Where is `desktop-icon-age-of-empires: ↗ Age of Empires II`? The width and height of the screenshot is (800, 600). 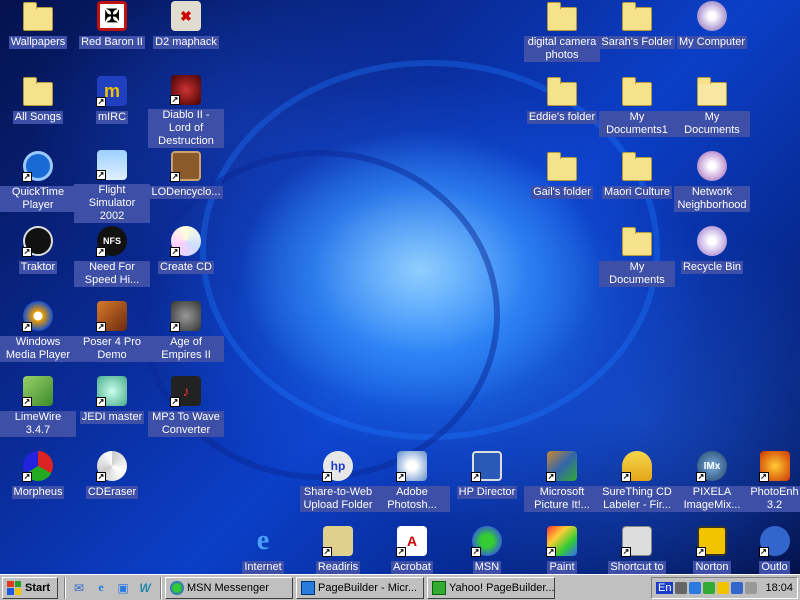
desktop-icon-age-of-empires: ↗ Age of Empires II is located at coordinates (186, 336).